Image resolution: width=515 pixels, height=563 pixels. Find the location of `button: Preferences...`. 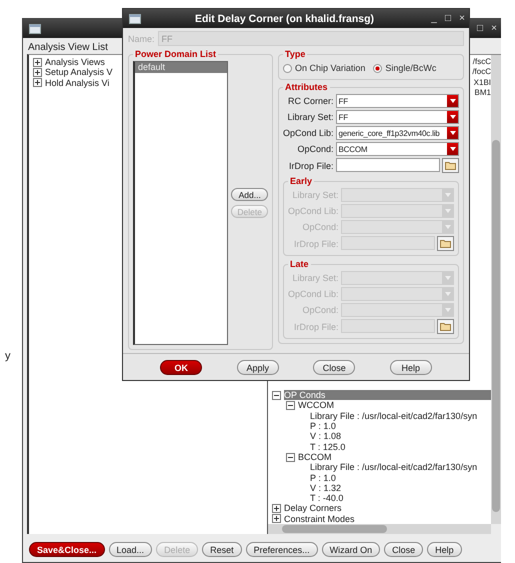

button: Preferences... is located at coordinates (282, 549).